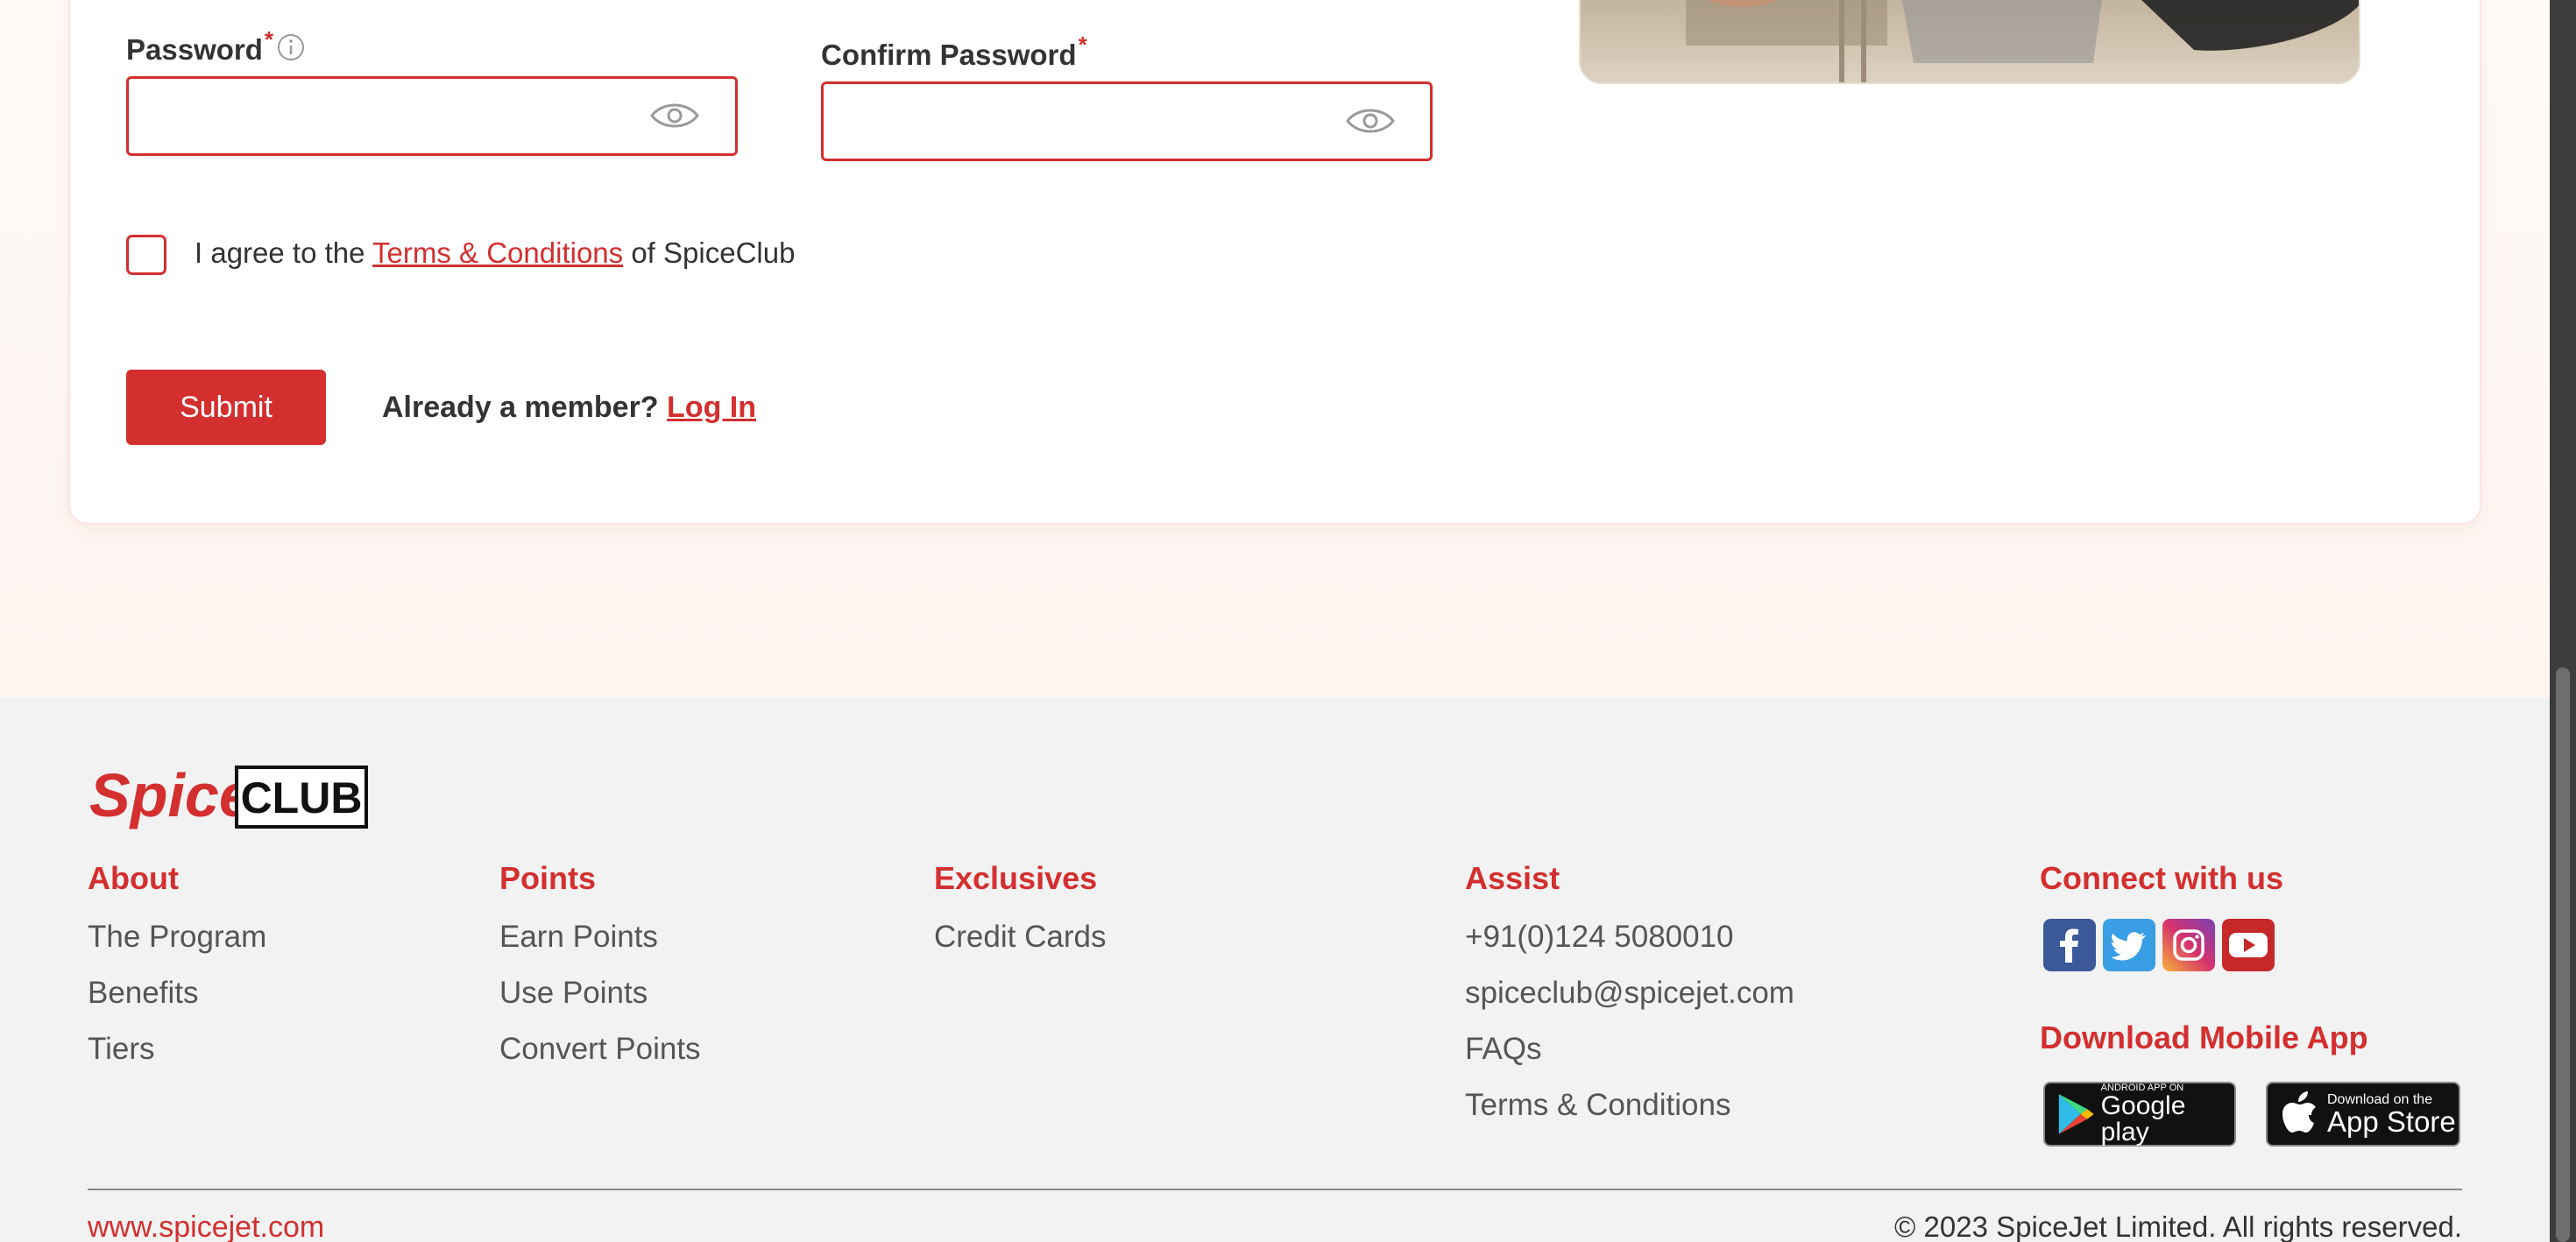 The image size is (2576, 1242). Describe the element at coordinates (171, 795) in the screenshot. I see `logo-spice-text: Spice` at that location.